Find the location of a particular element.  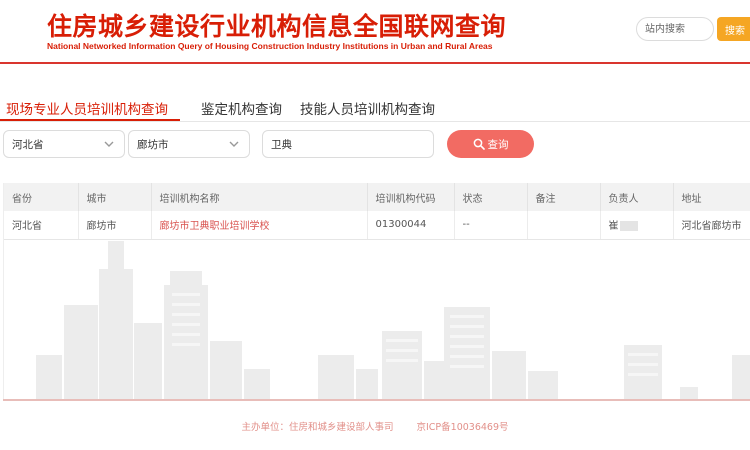

institution-name-input-value: 卫典 is located at coordinates (281, 144).